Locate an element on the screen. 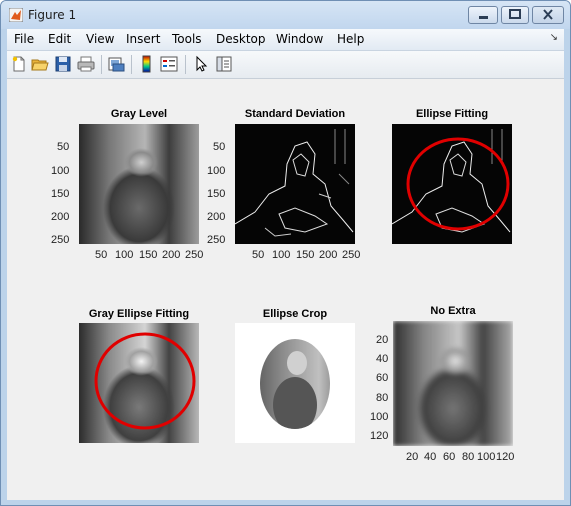  save-icon is located at coordinates (63, 64).